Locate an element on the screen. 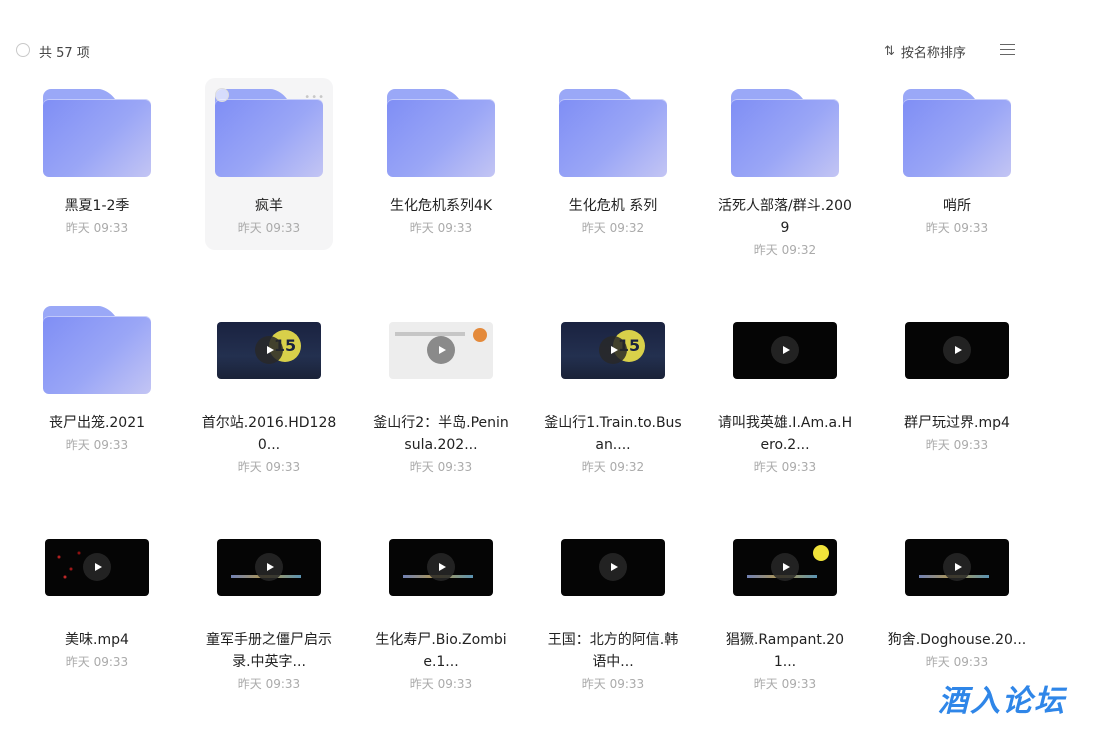  item-name: 釜山行1.Train.to.Busan.... 昨天 09:32 is located at coordinates (613, 445).